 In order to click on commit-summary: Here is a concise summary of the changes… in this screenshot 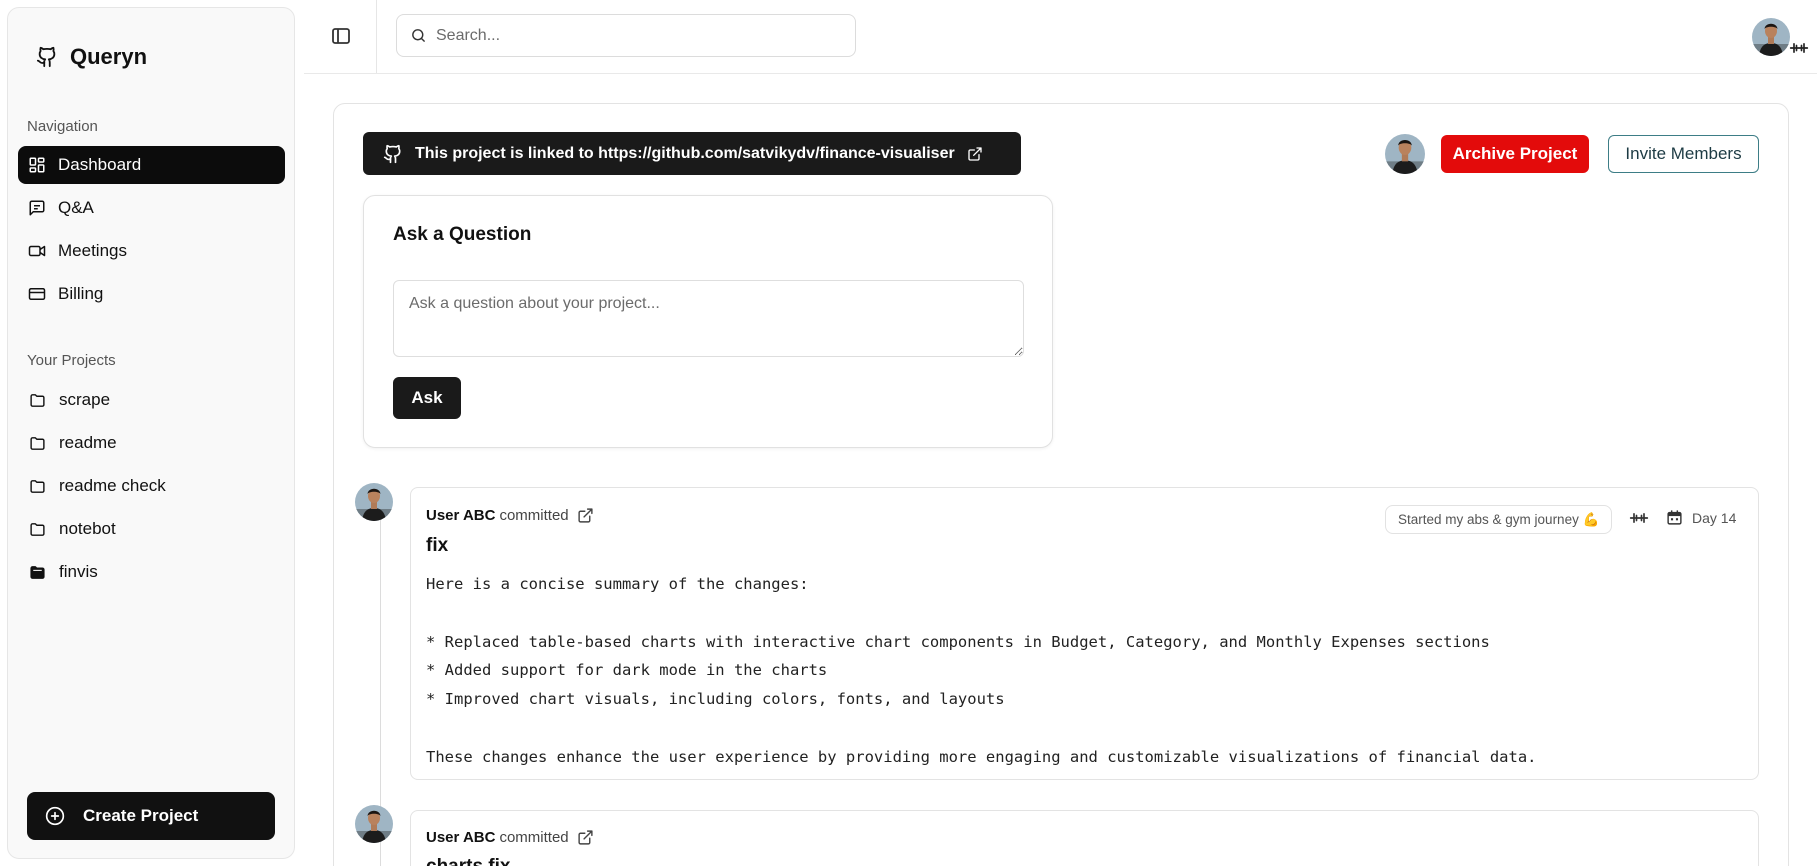, I will do `click(981, 670)`.